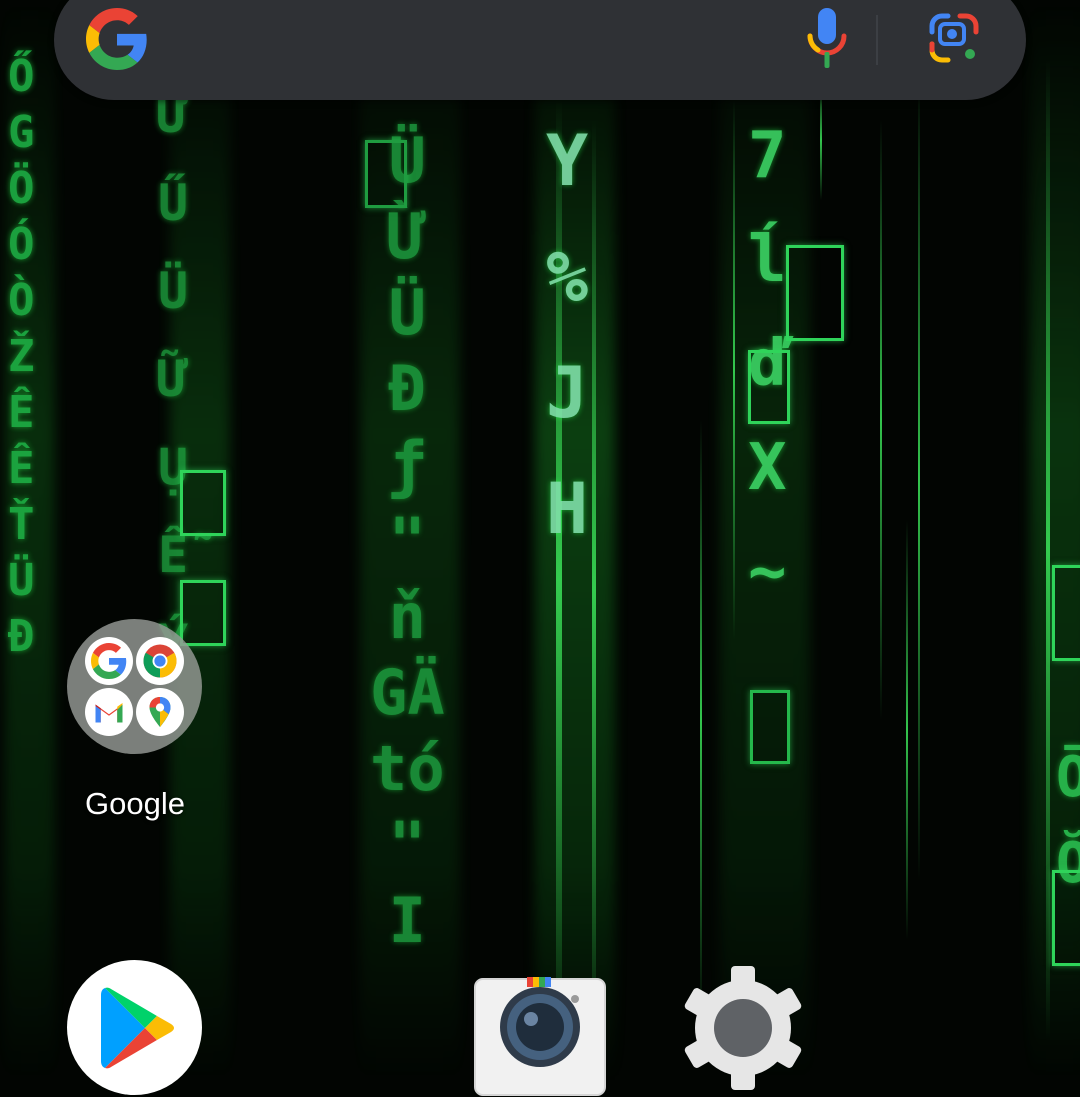  I want to click on matrix-glyph: Ừ, so click(407, 236).